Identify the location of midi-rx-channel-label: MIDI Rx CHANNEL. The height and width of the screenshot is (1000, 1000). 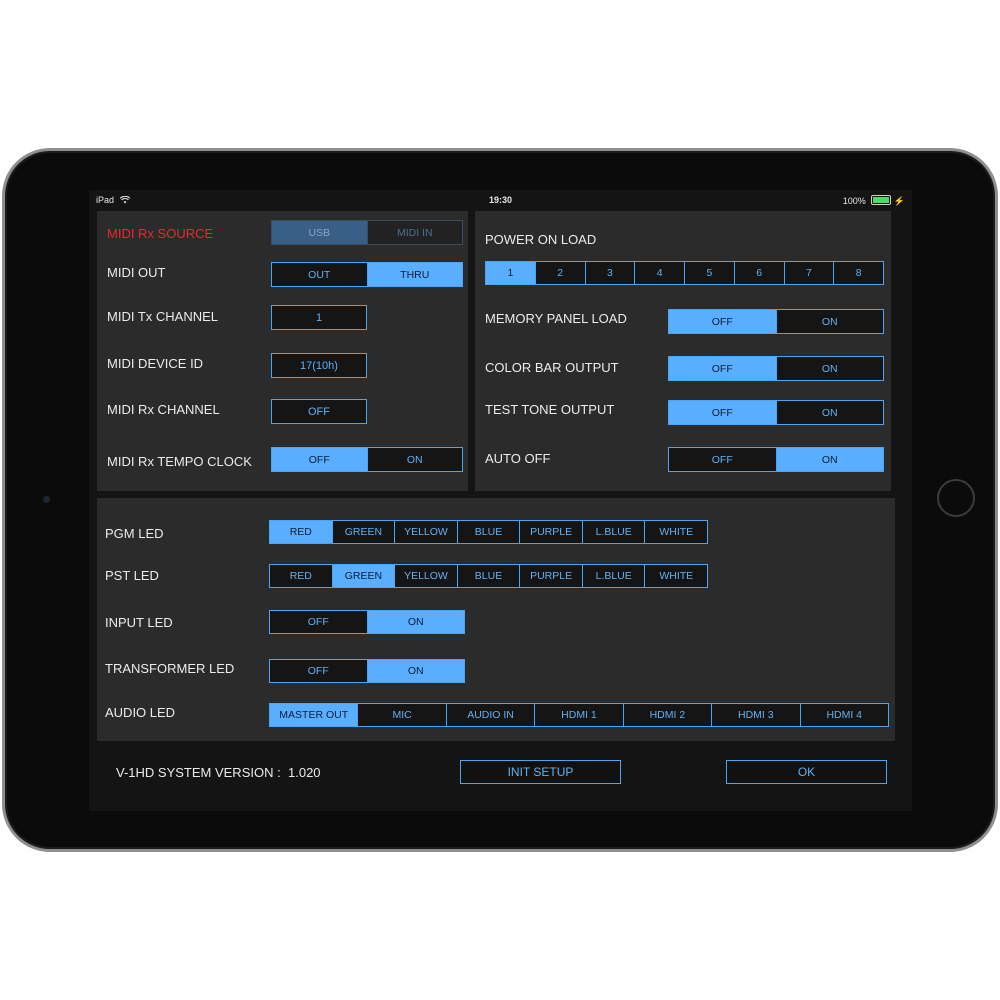
(163, 409).